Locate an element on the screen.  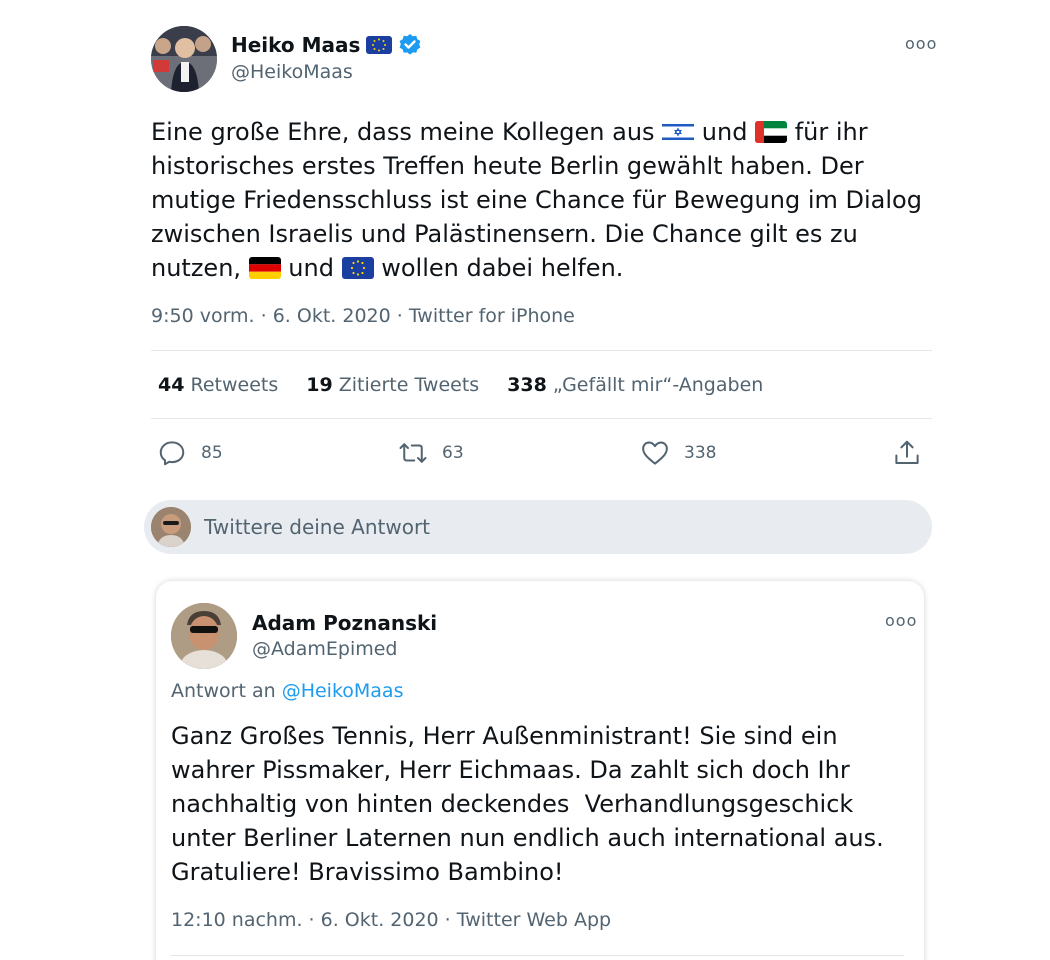
retweet-count: 63 is located at coordinates (453, 453).